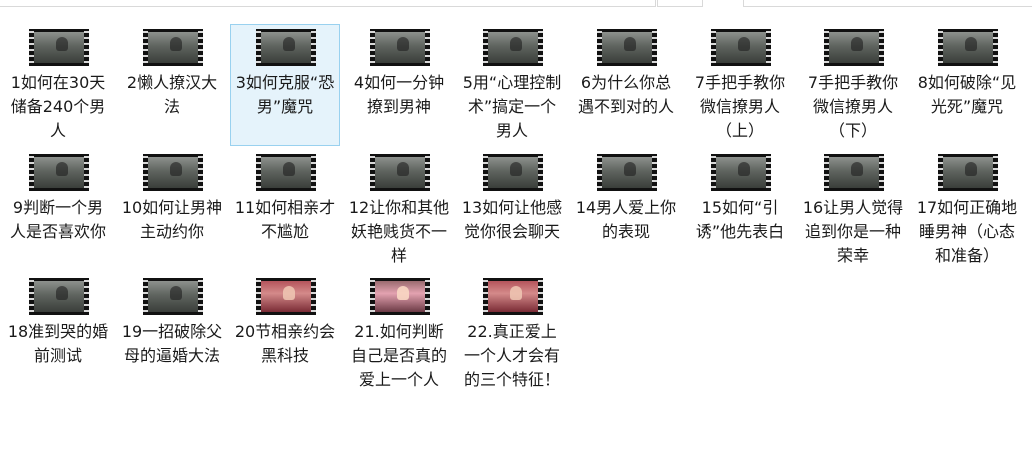 The width and height of the screenshot is (1032, 460). I want to click on file-name: 3如何克服“恐男”魔咒, so click(285, 94).